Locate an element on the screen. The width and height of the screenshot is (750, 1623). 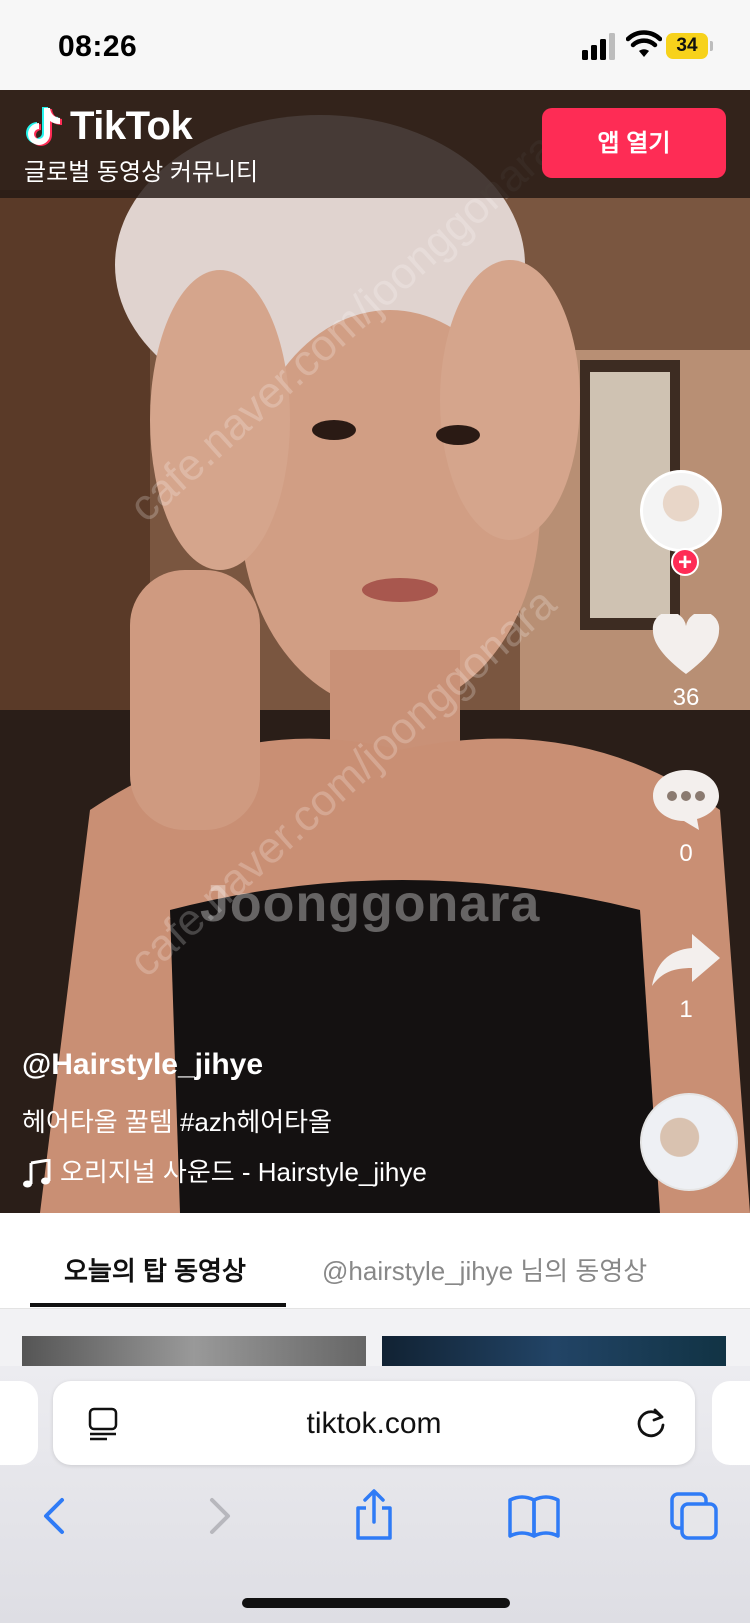
share-count: 1 is located at coordinates (686, 1009).